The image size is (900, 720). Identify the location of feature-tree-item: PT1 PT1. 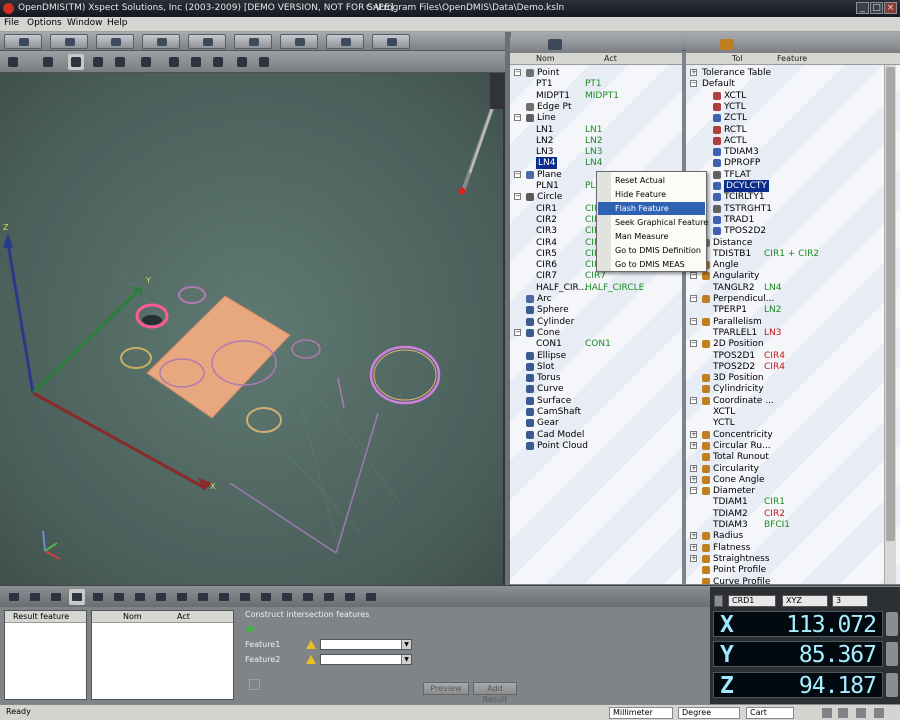
(596, 84).